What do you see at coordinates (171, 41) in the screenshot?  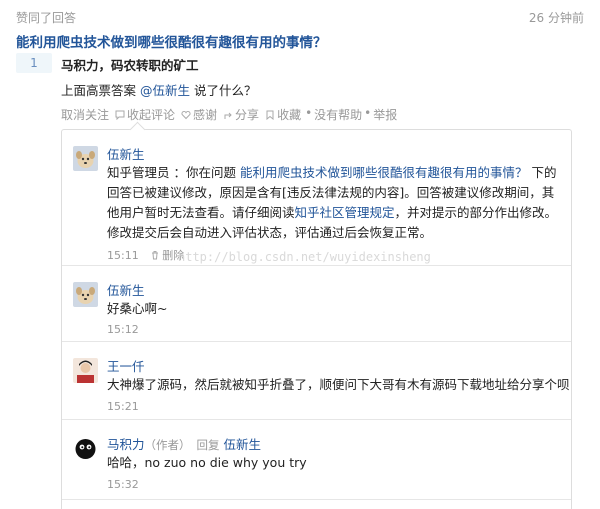 I see `question-title: 能利用爬虫技术做到哪些很酷很有趣很有用的事情？` at bounding box center [171, 41].